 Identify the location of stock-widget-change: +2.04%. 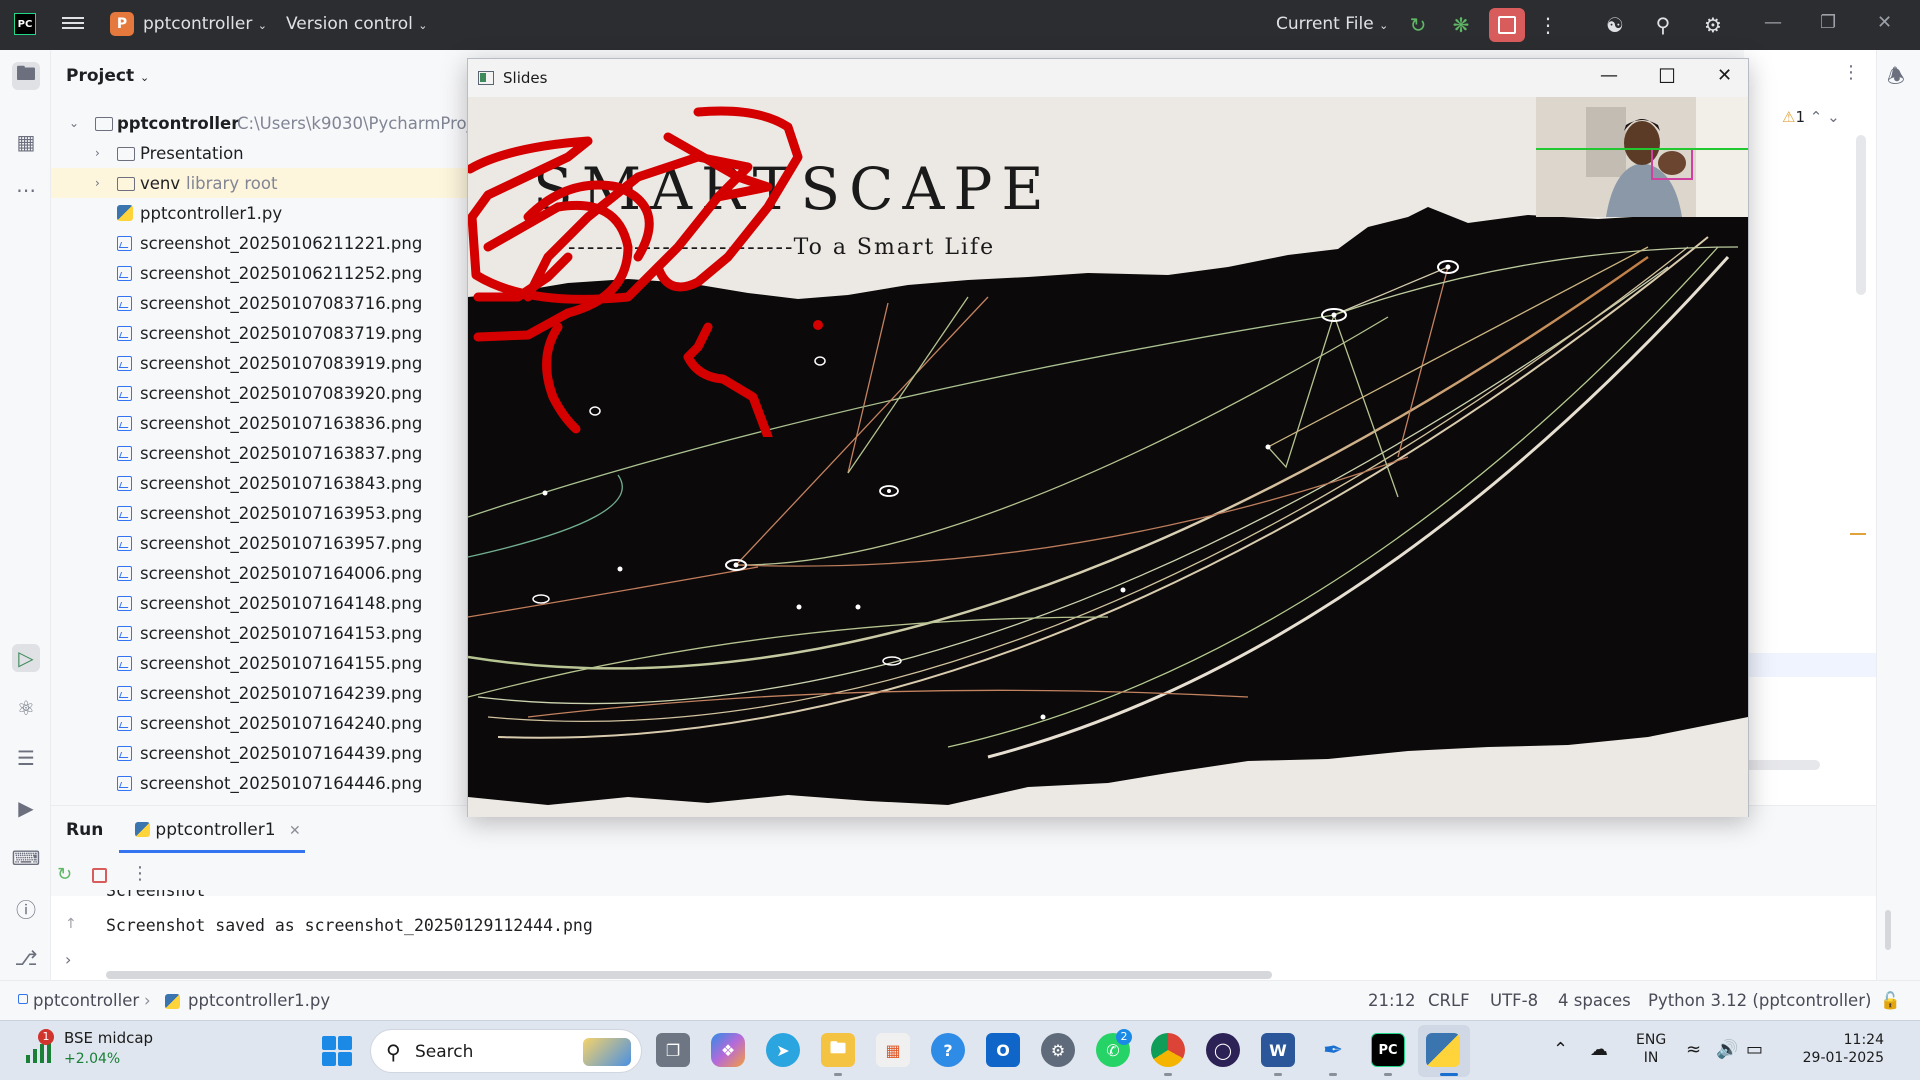
(92, 1059).